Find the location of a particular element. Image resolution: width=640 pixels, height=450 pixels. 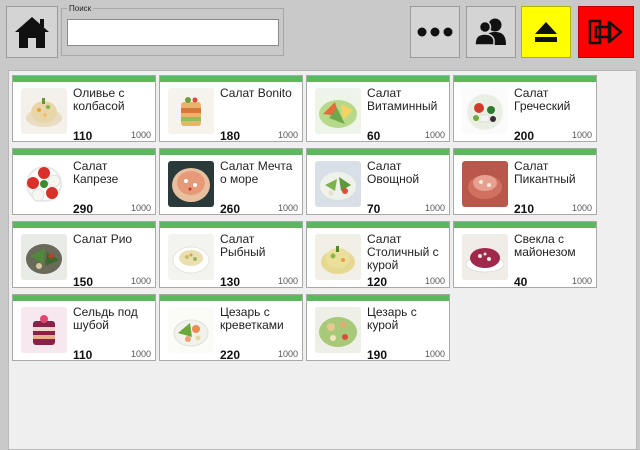

users-icon is located at coordinates (490, 32).